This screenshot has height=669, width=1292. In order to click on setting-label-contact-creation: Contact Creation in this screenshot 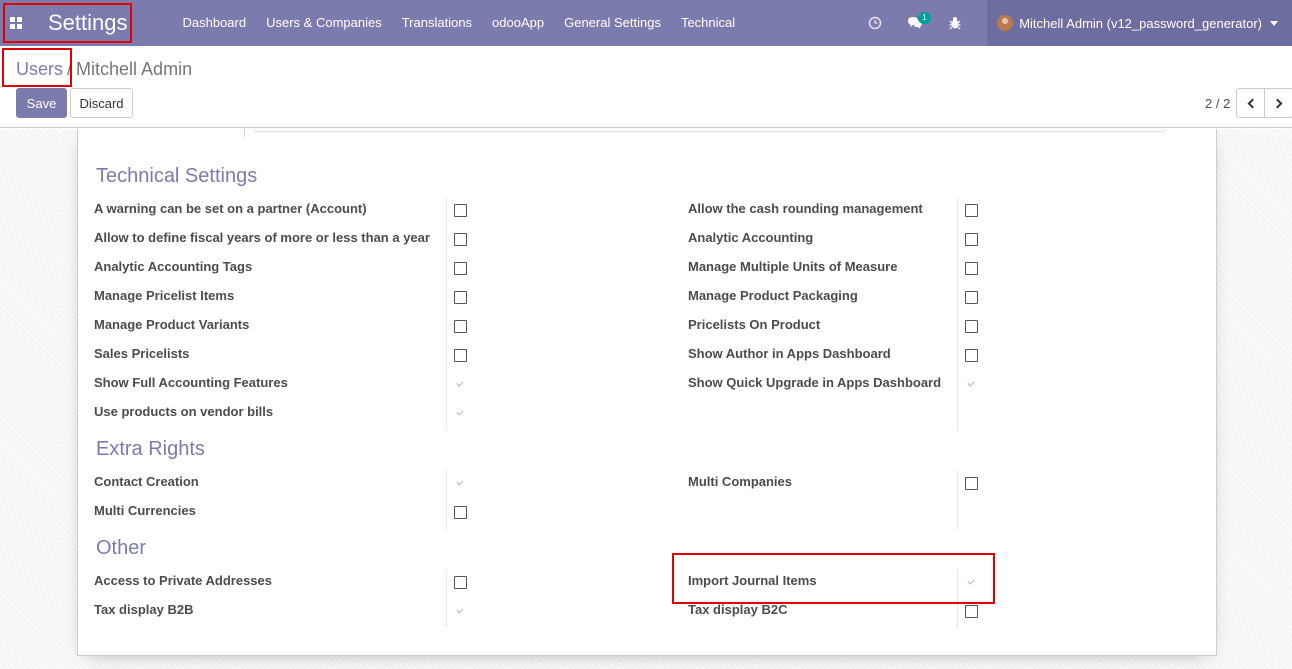, I will do `click(146, 481)`.